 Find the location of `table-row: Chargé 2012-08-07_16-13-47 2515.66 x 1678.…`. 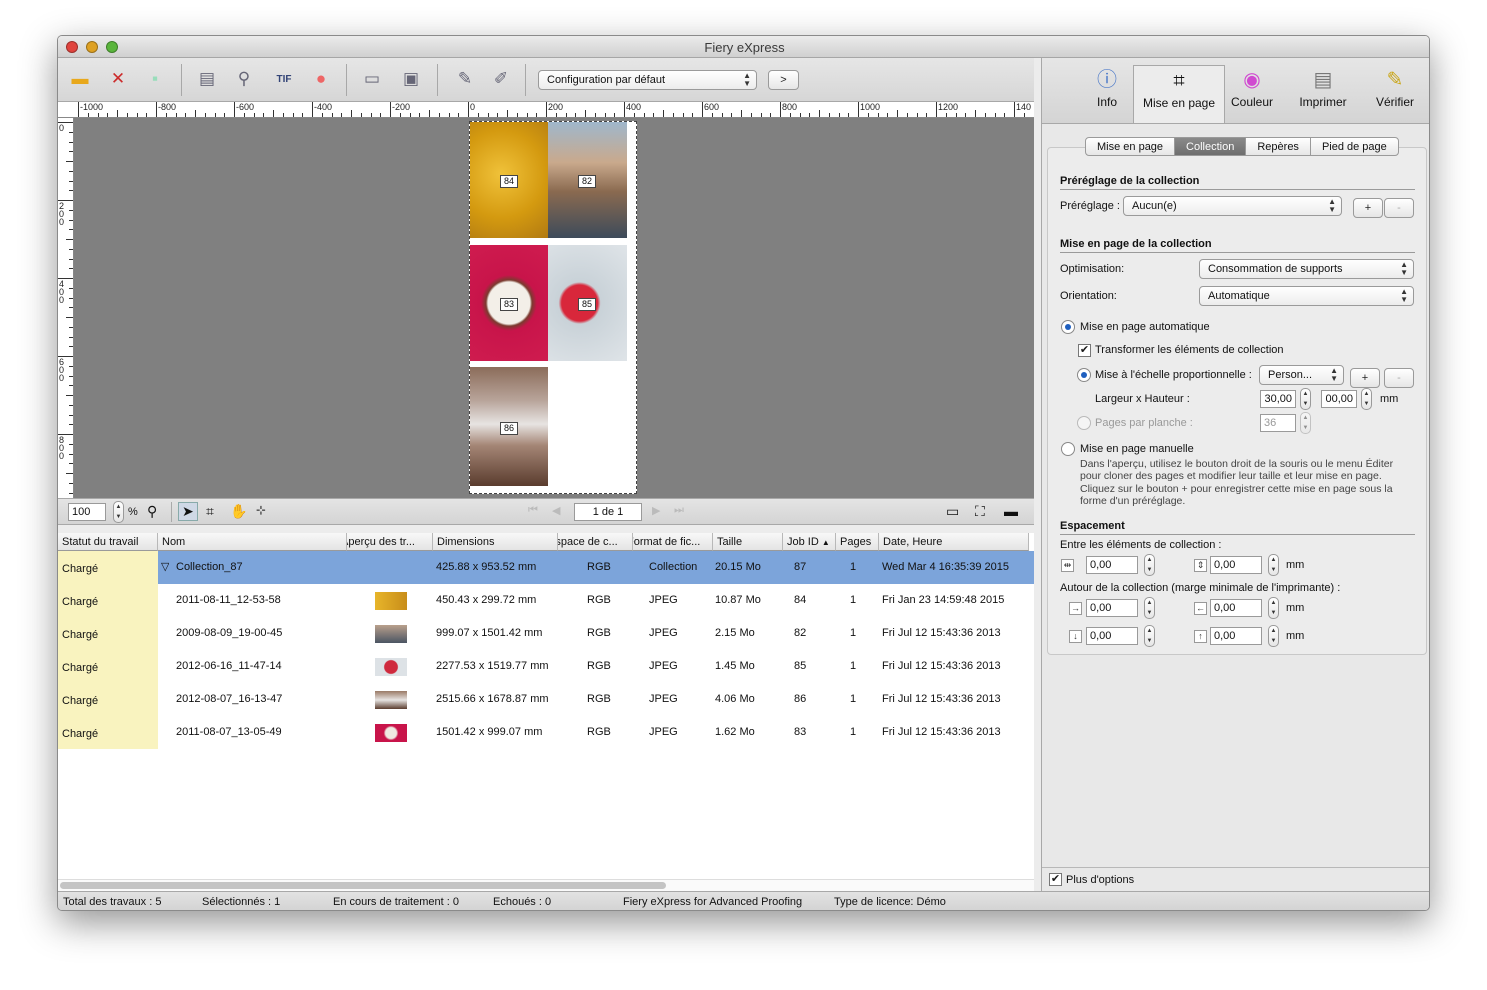

table-row: Chargé 2012-08-07_16-13-47 2515.66 x 1678.… is located at coordinates (546, 699).